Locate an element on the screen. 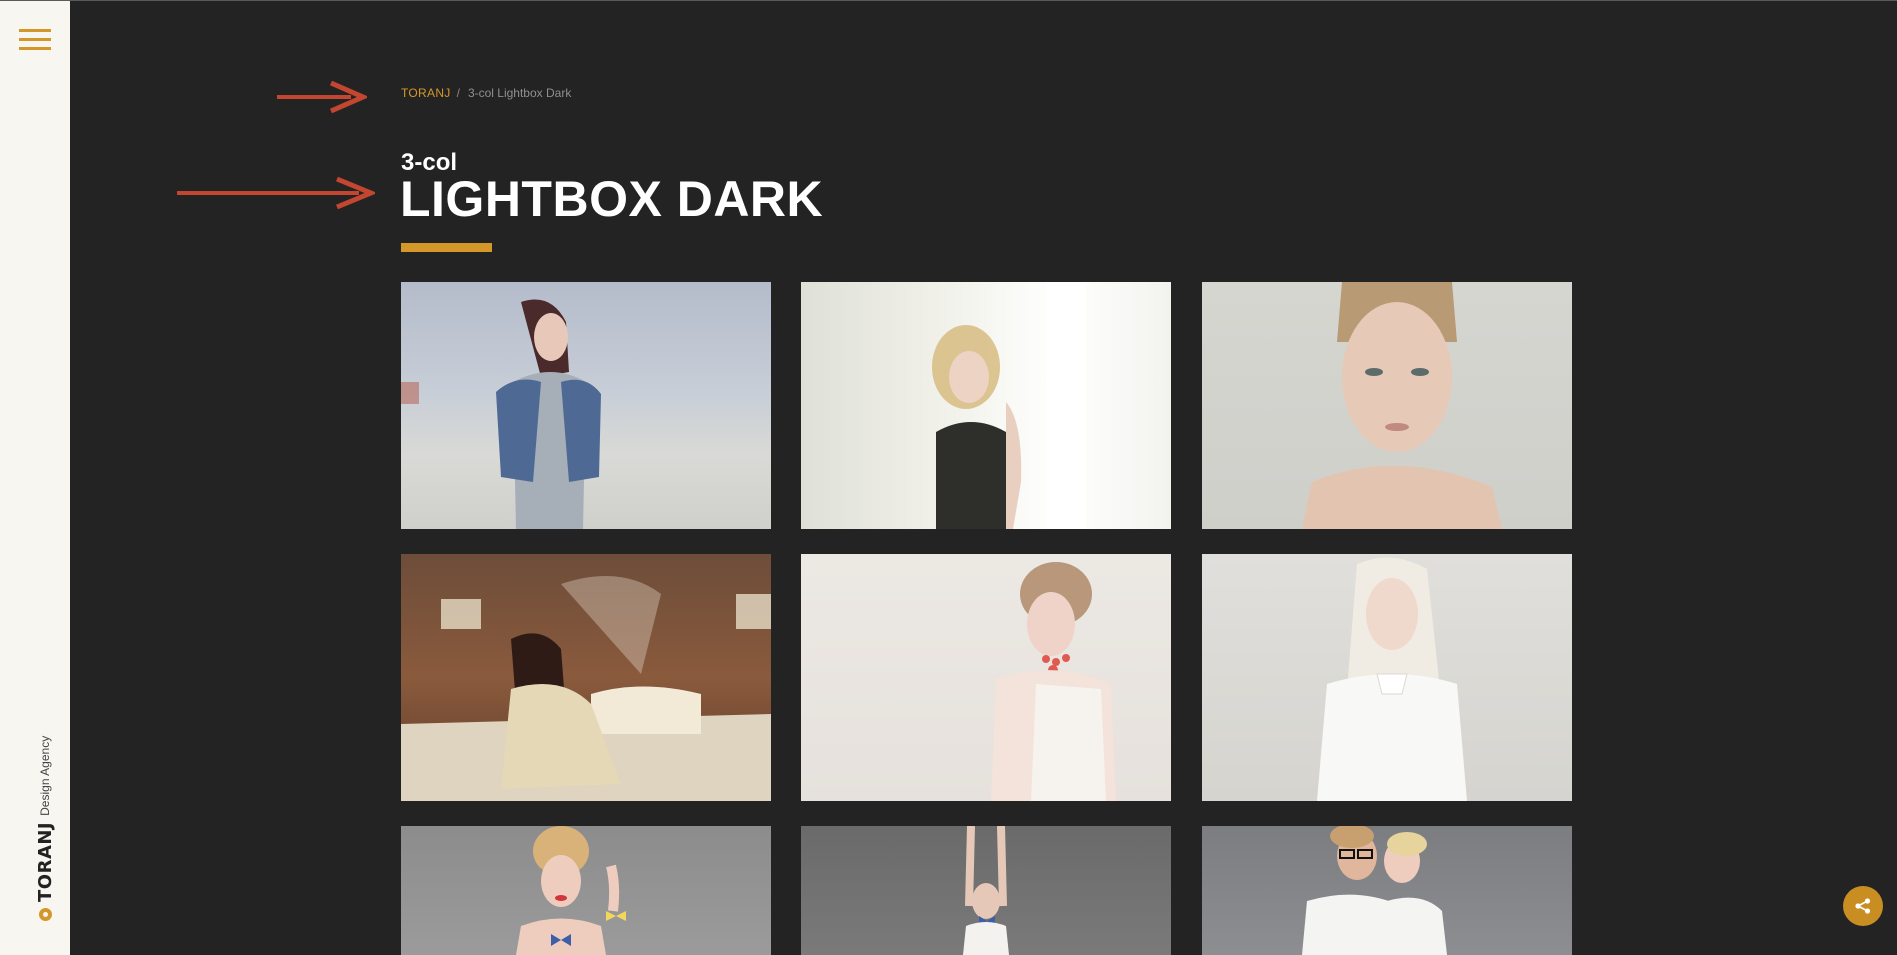 This screenshot has height=955, width=1897. photo-woman-white-shirt is located at coordinates (1392, 679).